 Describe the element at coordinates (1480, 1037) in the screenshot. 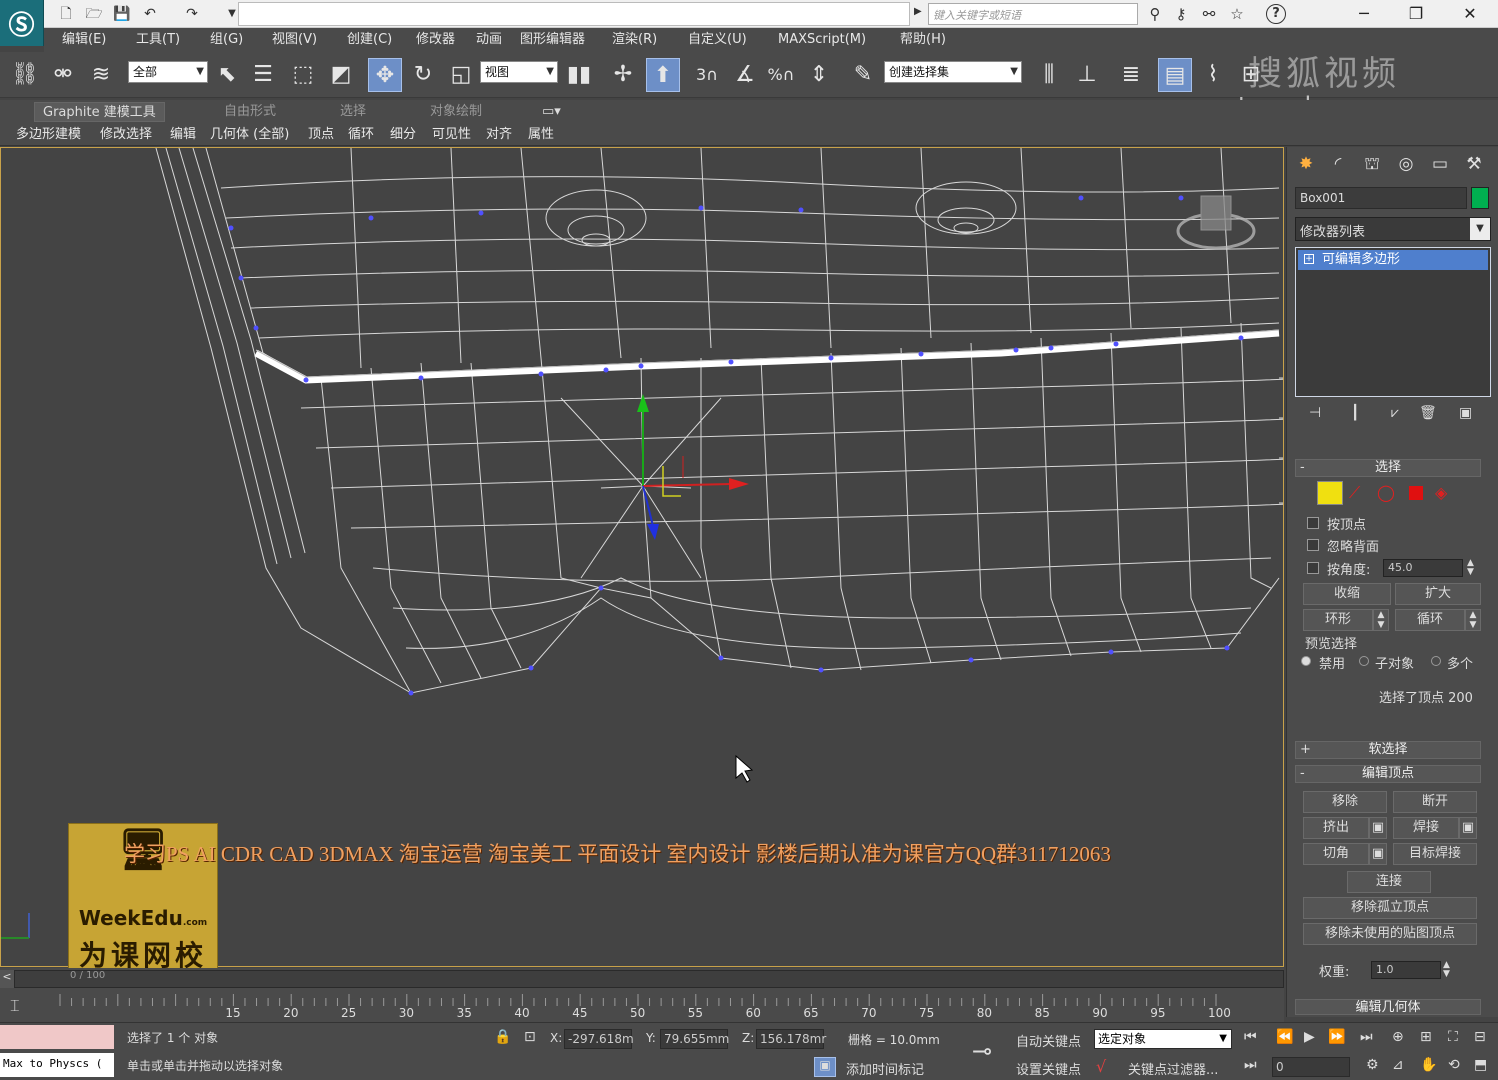

I see `zoom-extents-all-icon: ⊟` at that location.